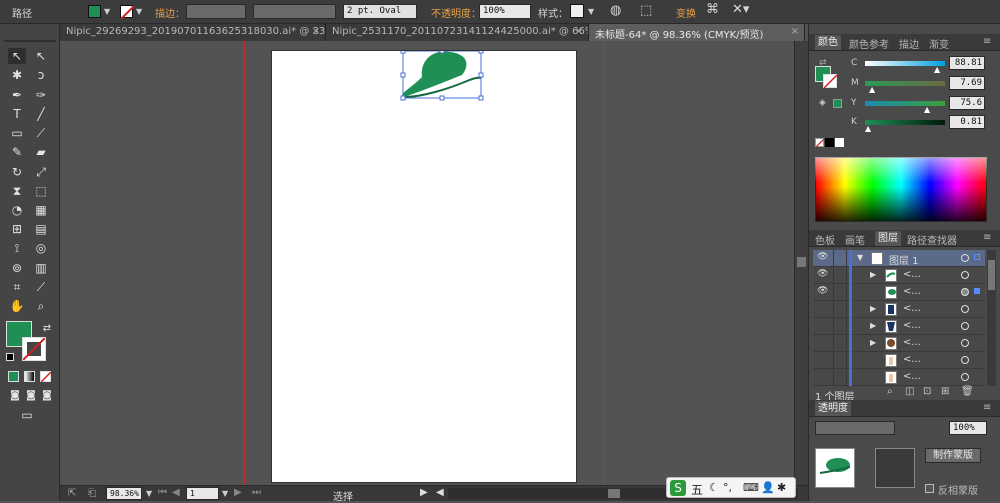 Image resolution: width=1000 pixels, height=503 pixels. Describe the element at coordinates (837, 103) in the screenshot. I see `gamut-swatch` at that location.